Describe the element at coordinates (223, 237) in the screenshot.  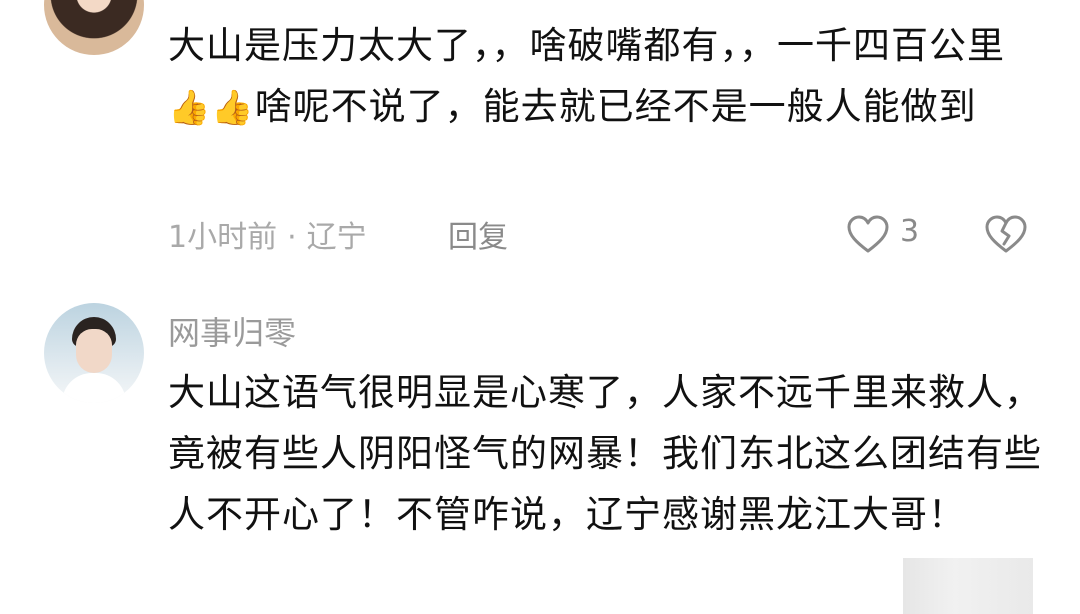
I see `comment-time: 1小时前` at that location.